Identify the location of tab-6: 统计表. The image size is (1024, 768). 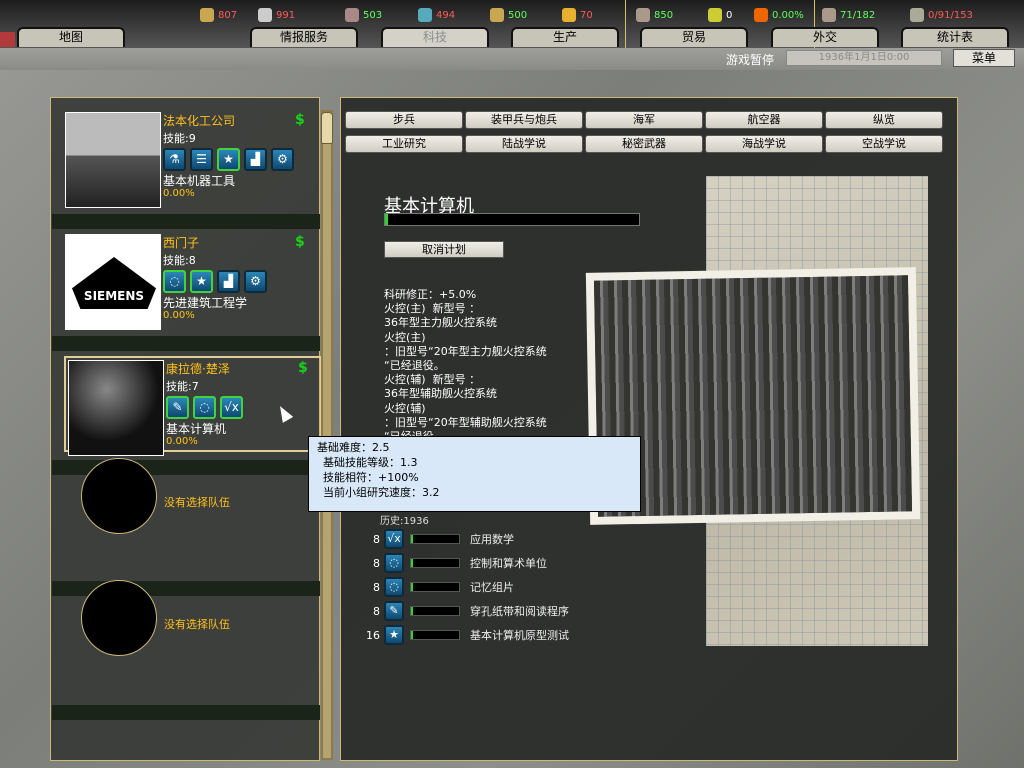
(955, 37).